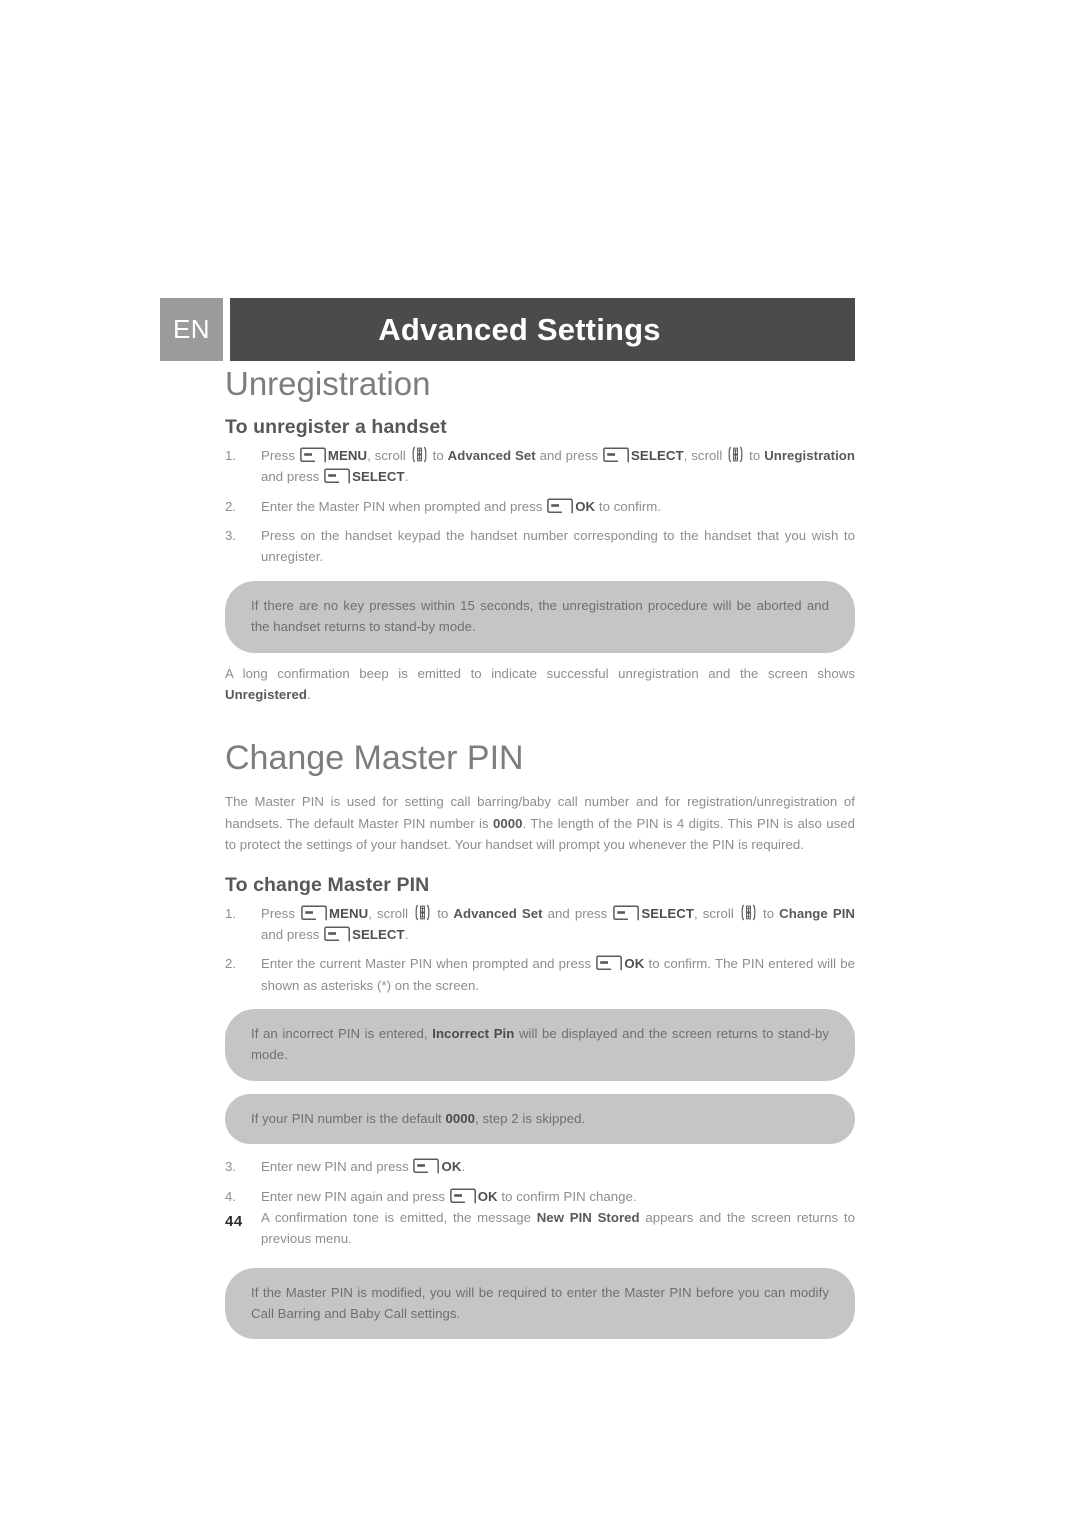  Describe the element at coordinates (817, 913) in the screenshot. I see `emphasis-term: Change PIN` at that location.